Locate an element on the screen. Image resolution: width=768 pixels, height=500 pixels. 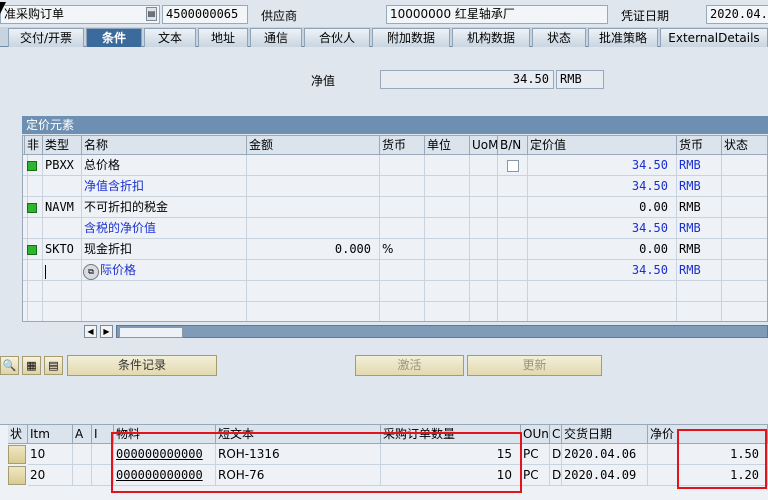
condition-detail-icon: ⧉ is located at coordinates (91, 272).